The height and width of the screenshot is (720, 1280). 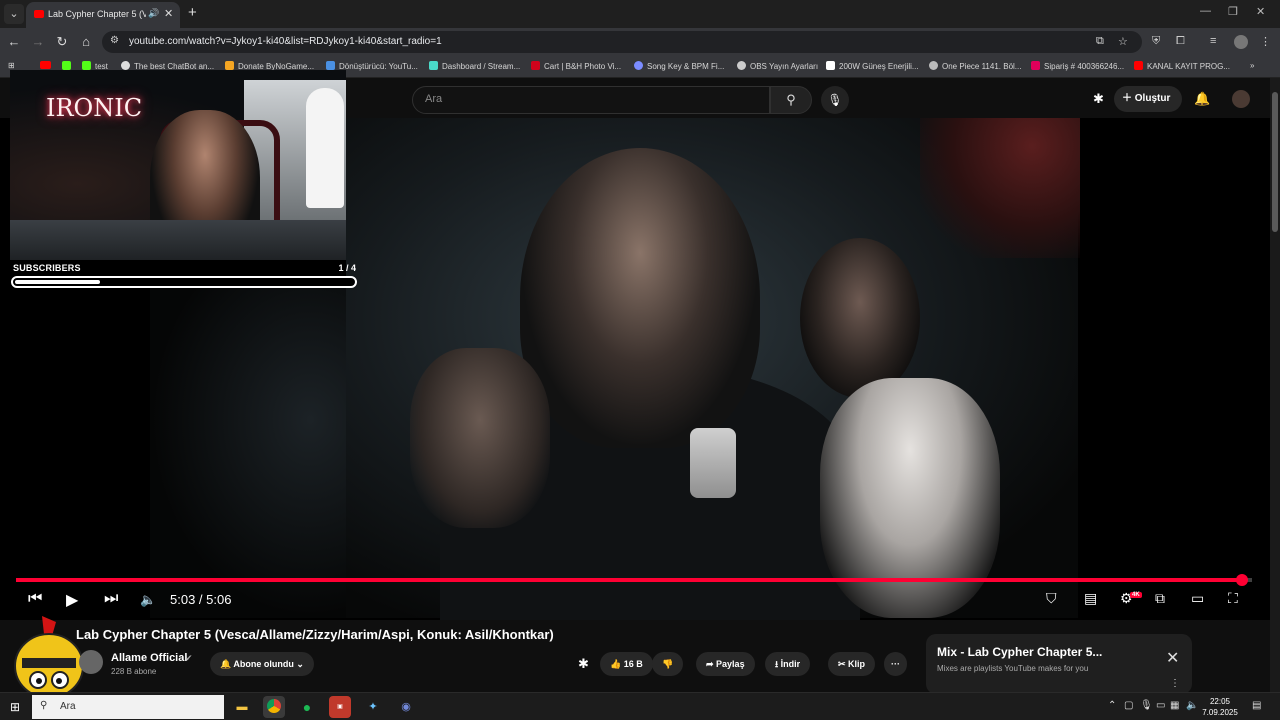 I want to click on page-scrollbar-thumb, so click(x=1275, y=162).